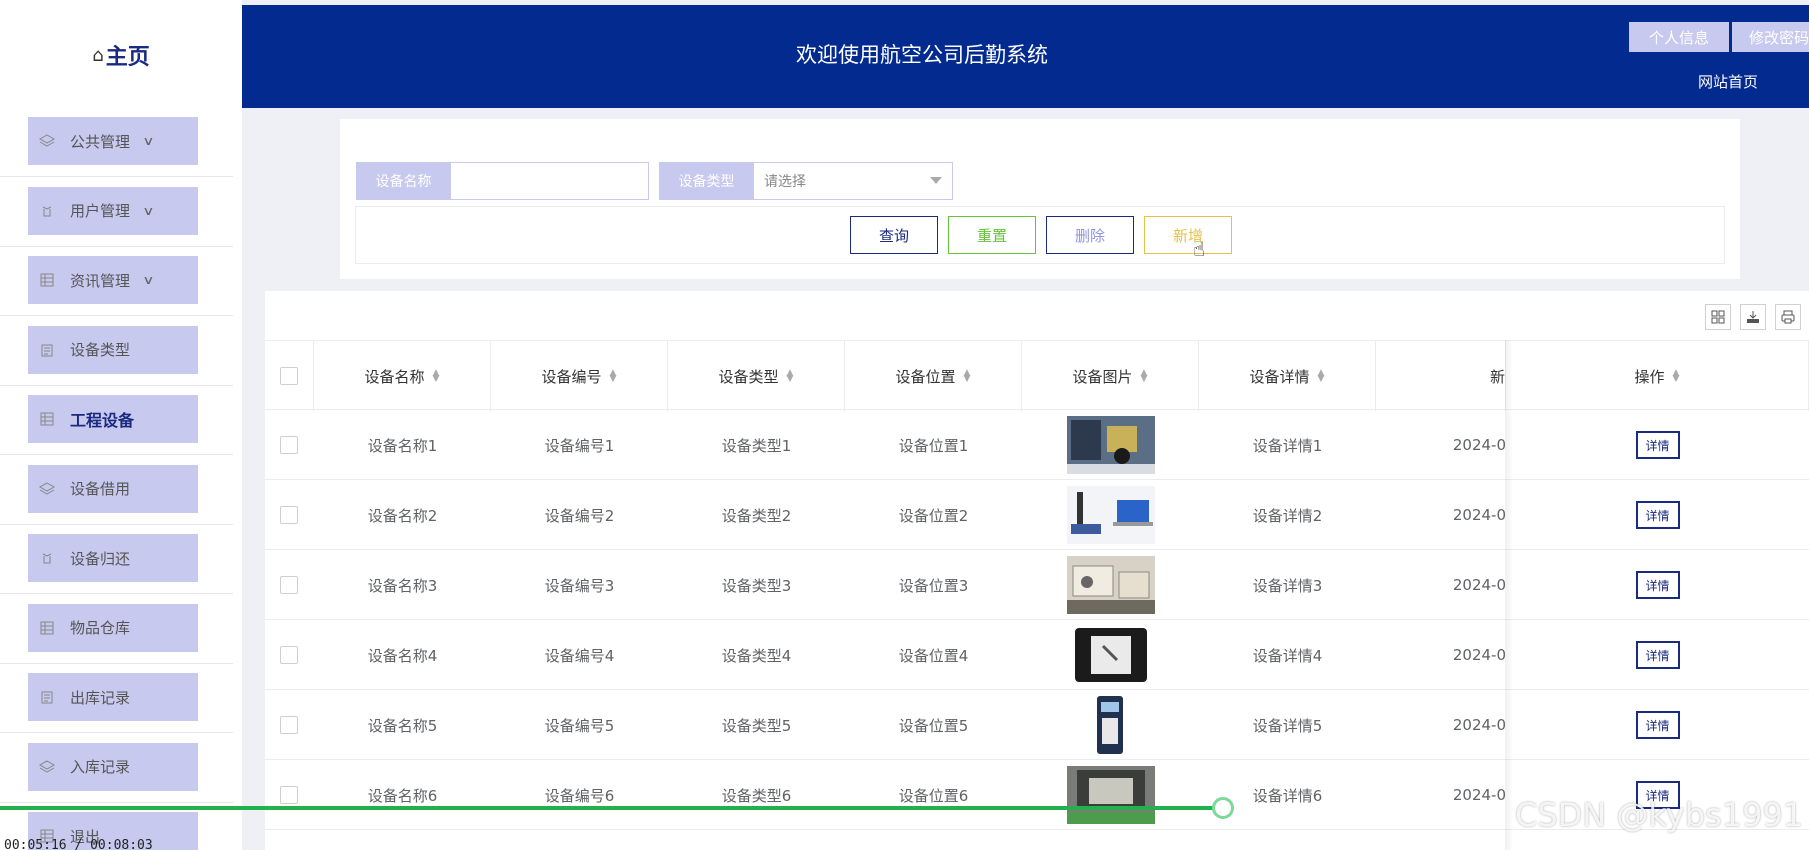 Image resolution: width=1809 pixels, height=850 pixels. Describe the element at coordinates (1040, 199) in the screenshot. I see `search-panel: 设备名称 设备类型 请选择 查询 重置 删除 新增` at that location.